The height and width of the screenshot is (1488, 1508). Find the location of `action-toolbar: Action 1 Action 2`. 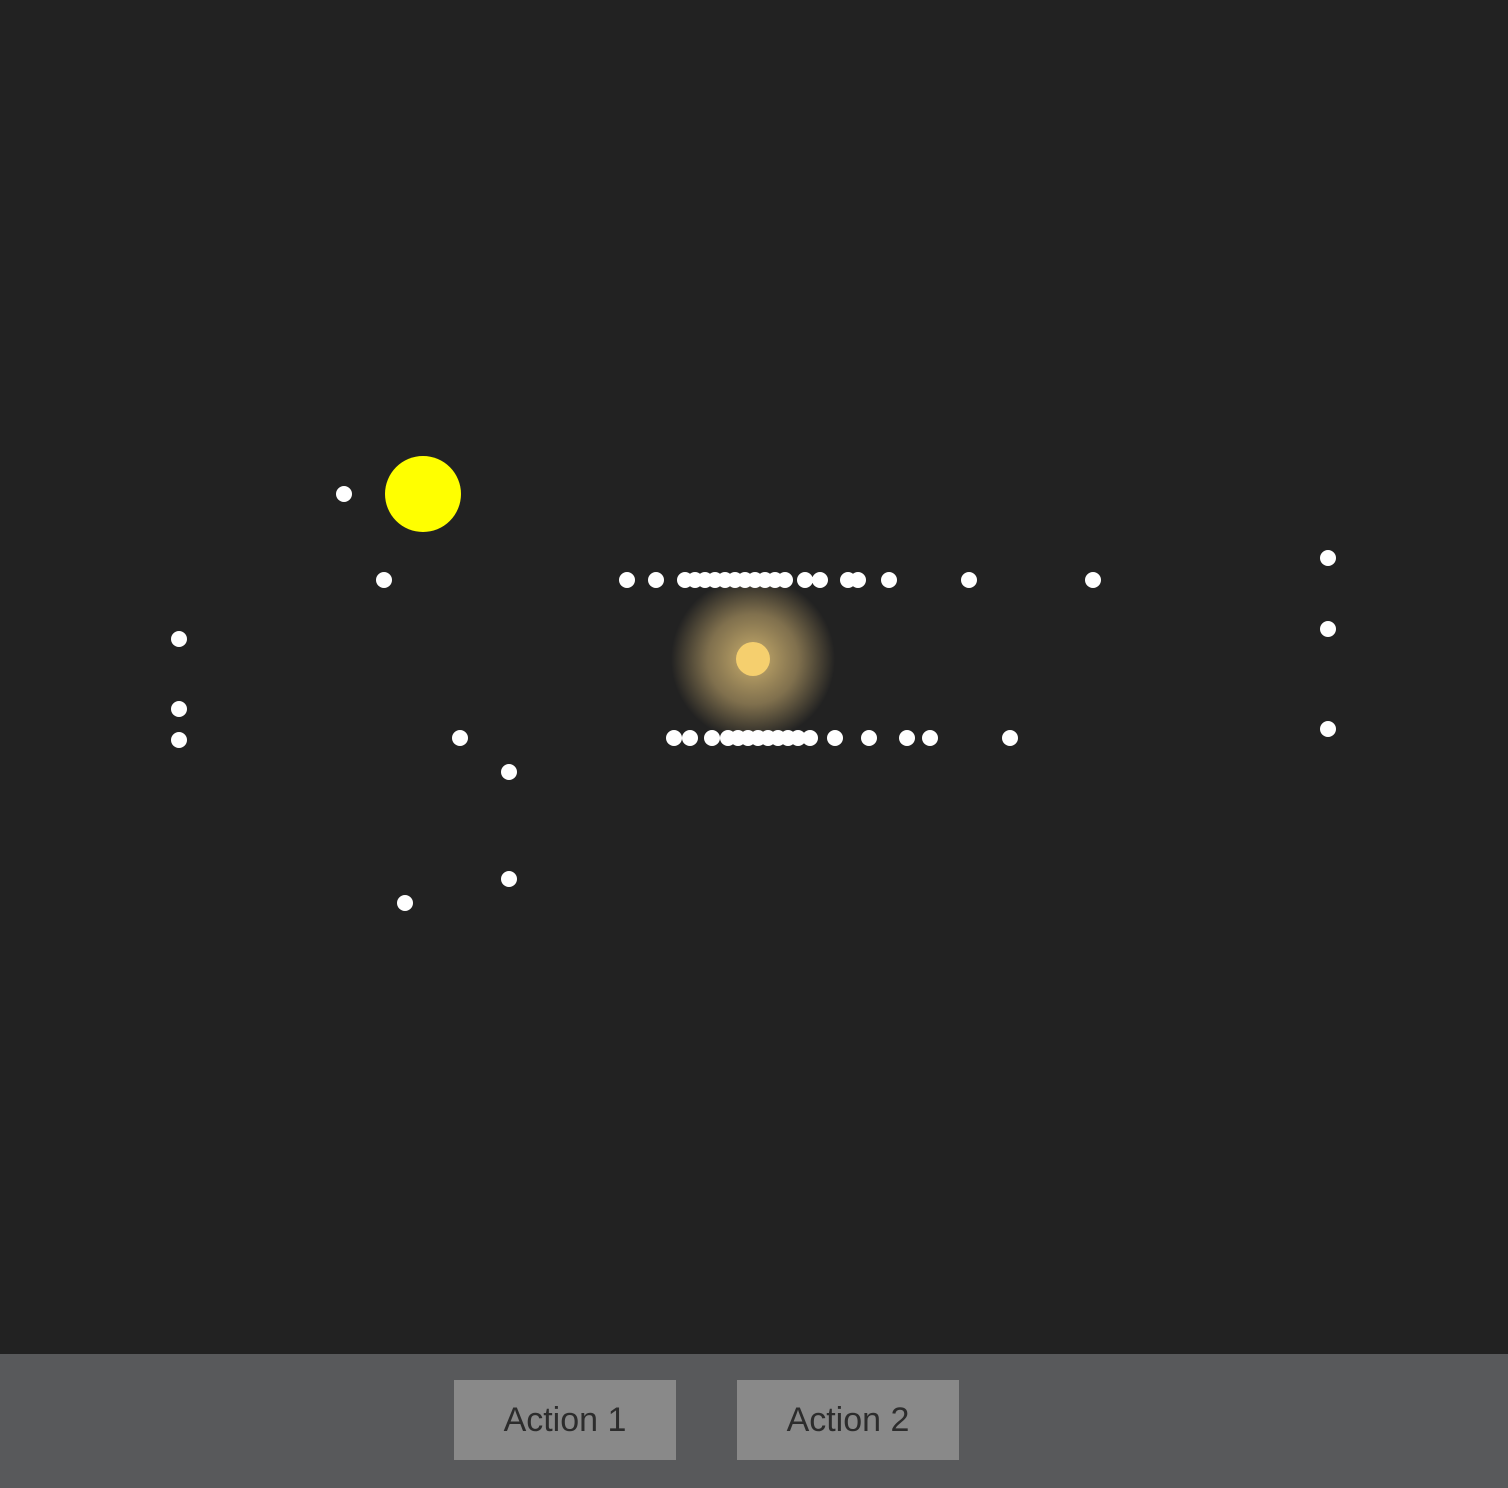

action-toolbar: Action 1 Action 2 is located at coordinates (754, 1421).